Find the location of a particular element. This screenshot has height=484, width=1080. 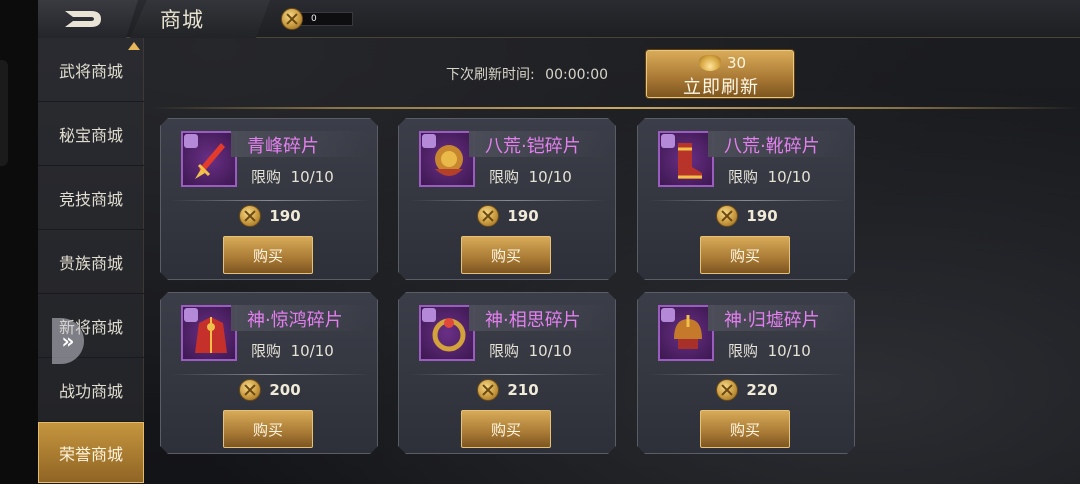

sidebar-item-honor-shop: 荣誉商城 is located at coordinates (91, 453).